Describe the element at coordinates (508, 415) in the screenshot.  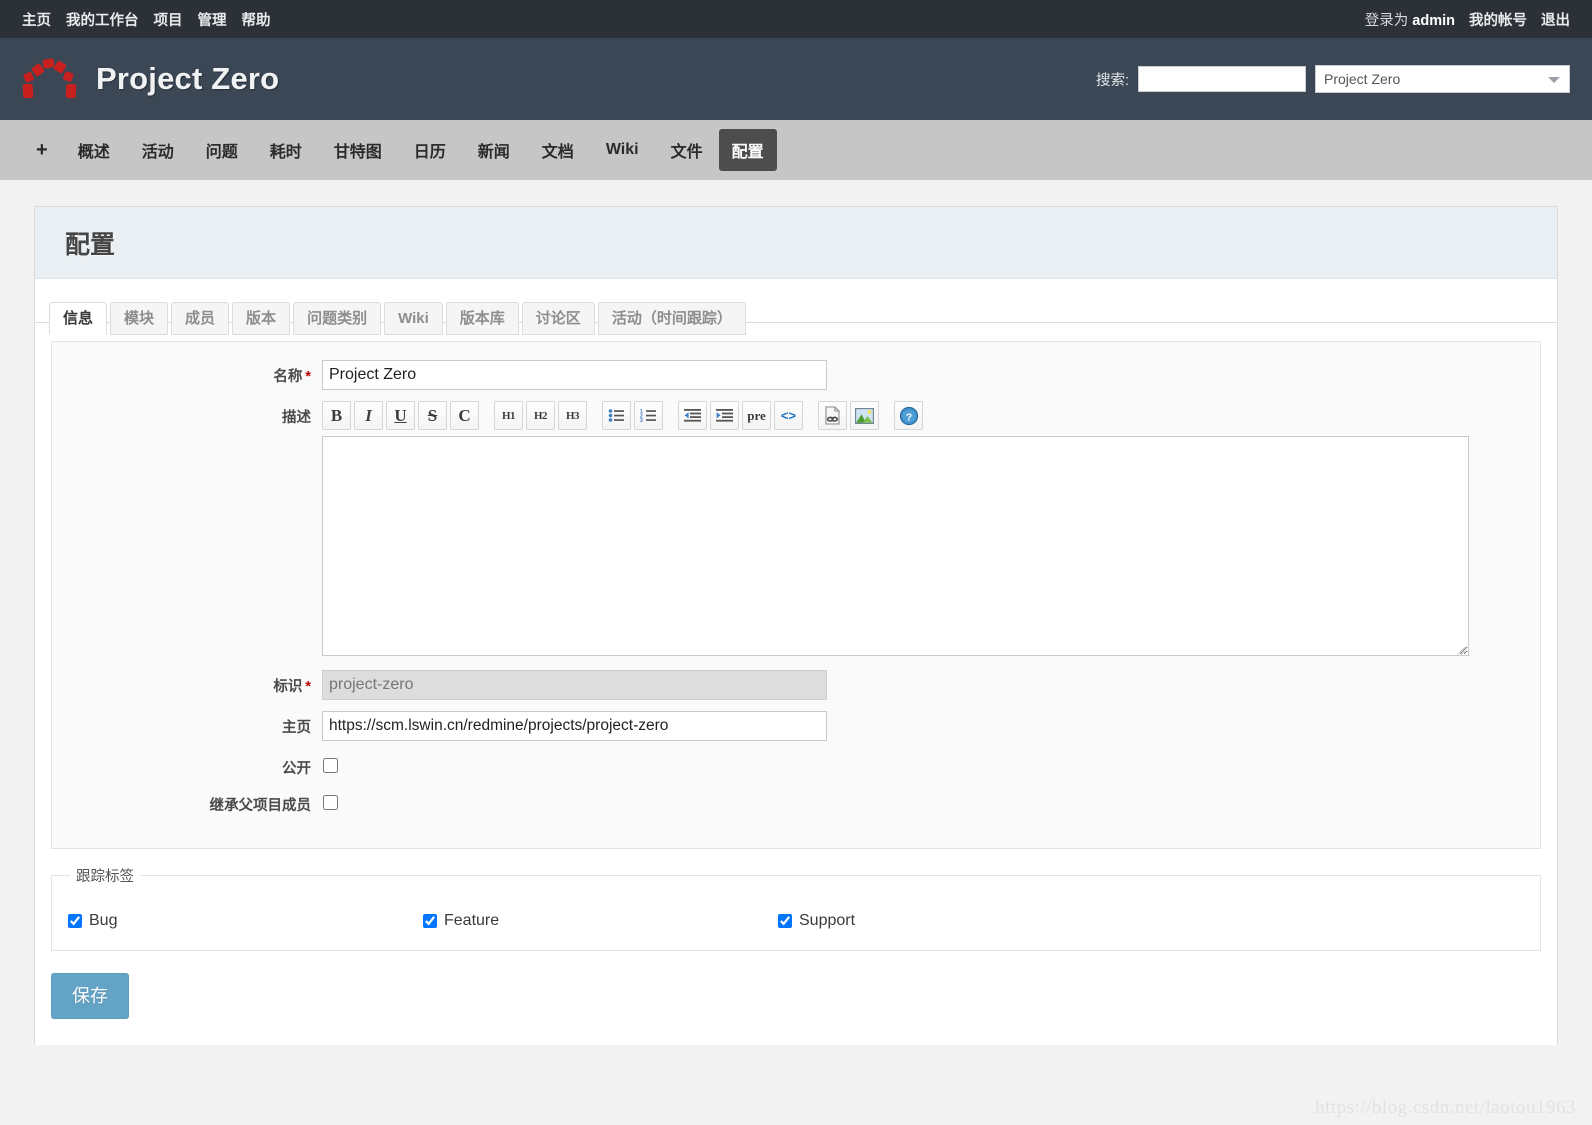
I see `heading-1-icon: H1` at that location.